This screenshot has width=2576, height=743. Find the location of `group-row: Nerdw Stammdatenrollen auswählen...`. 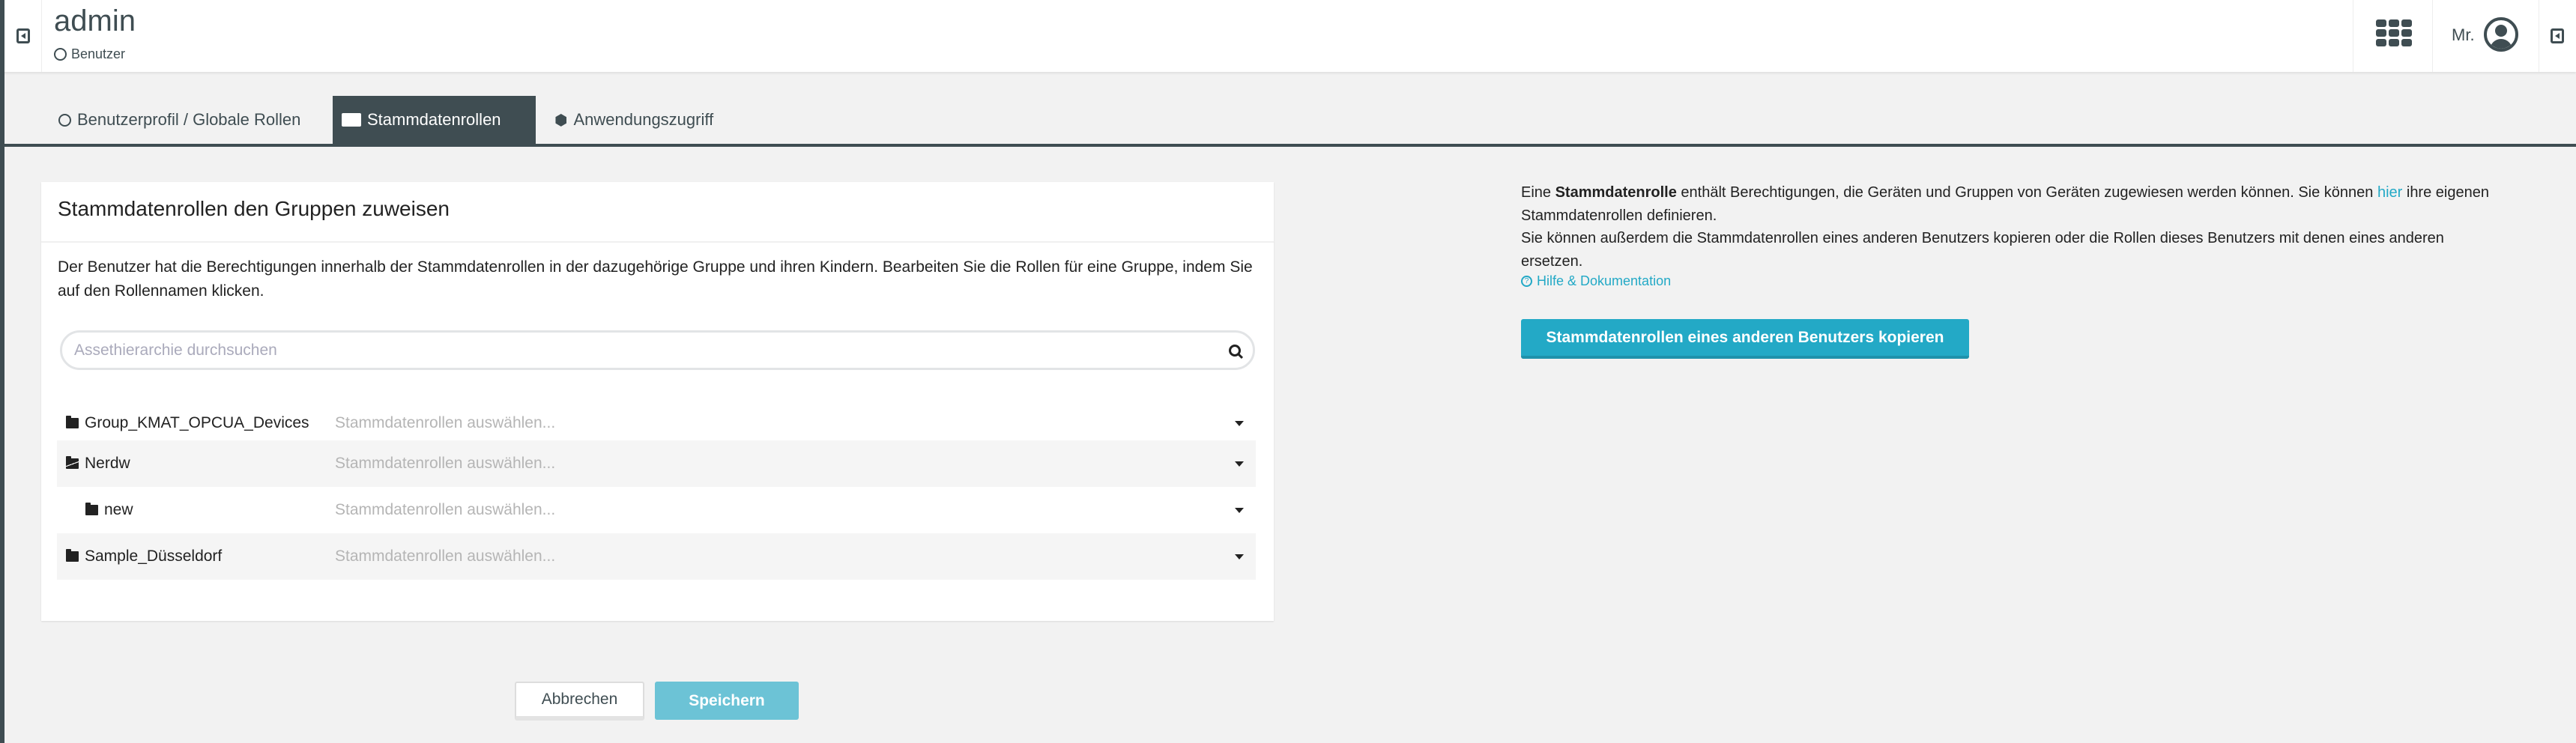

group-row: Nerdw Stammdatenrollen auswählen... is located at coordinates (656, 463).